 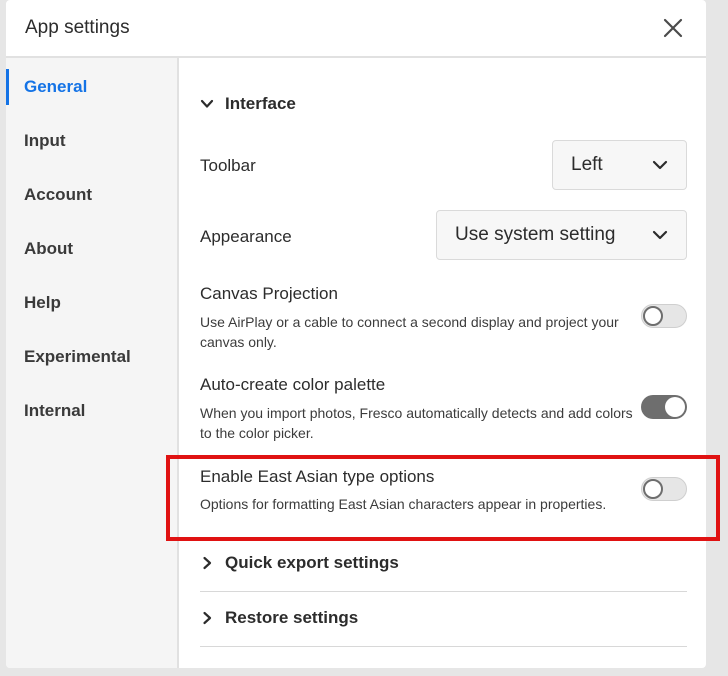 I want to click on interface-section-toggle: Interface, so click(x=248, y=104).